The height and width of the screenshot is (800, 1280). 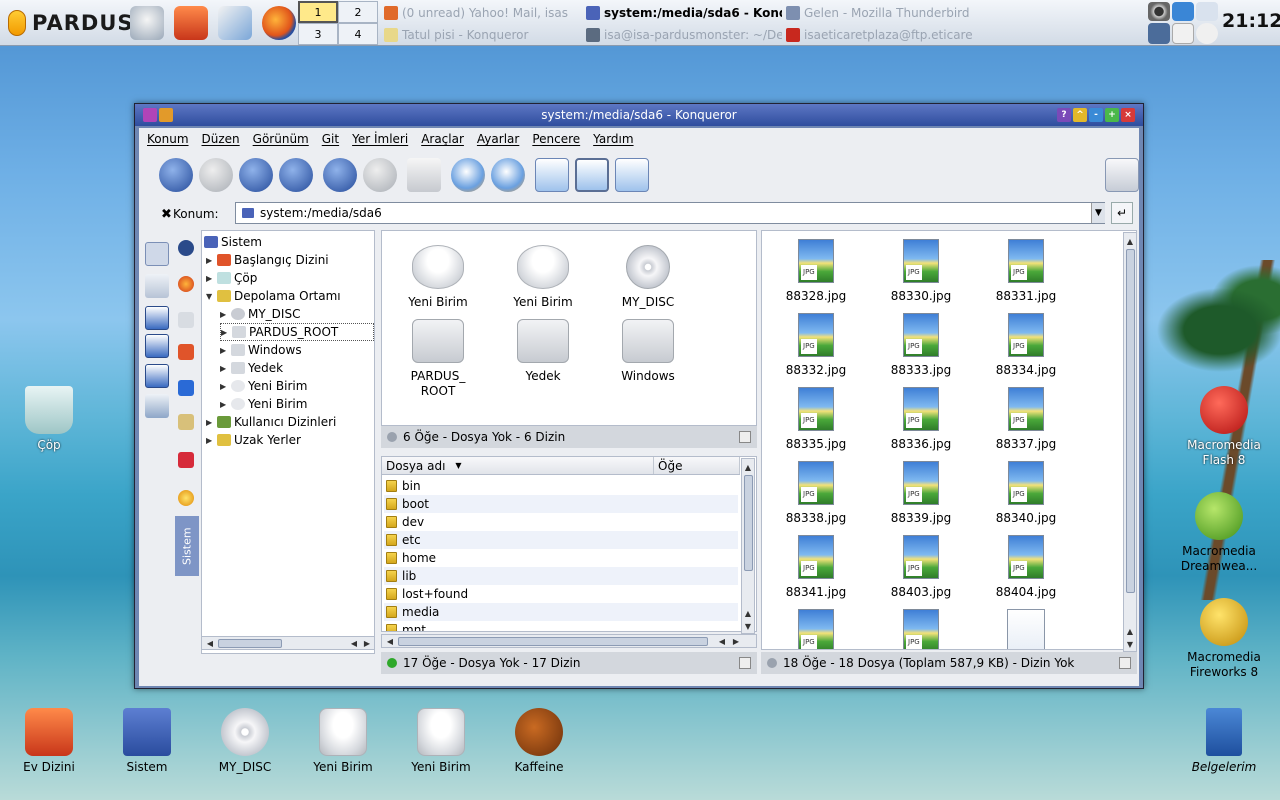 I want to click on menu-git: Git, so click(x=330, y=139).